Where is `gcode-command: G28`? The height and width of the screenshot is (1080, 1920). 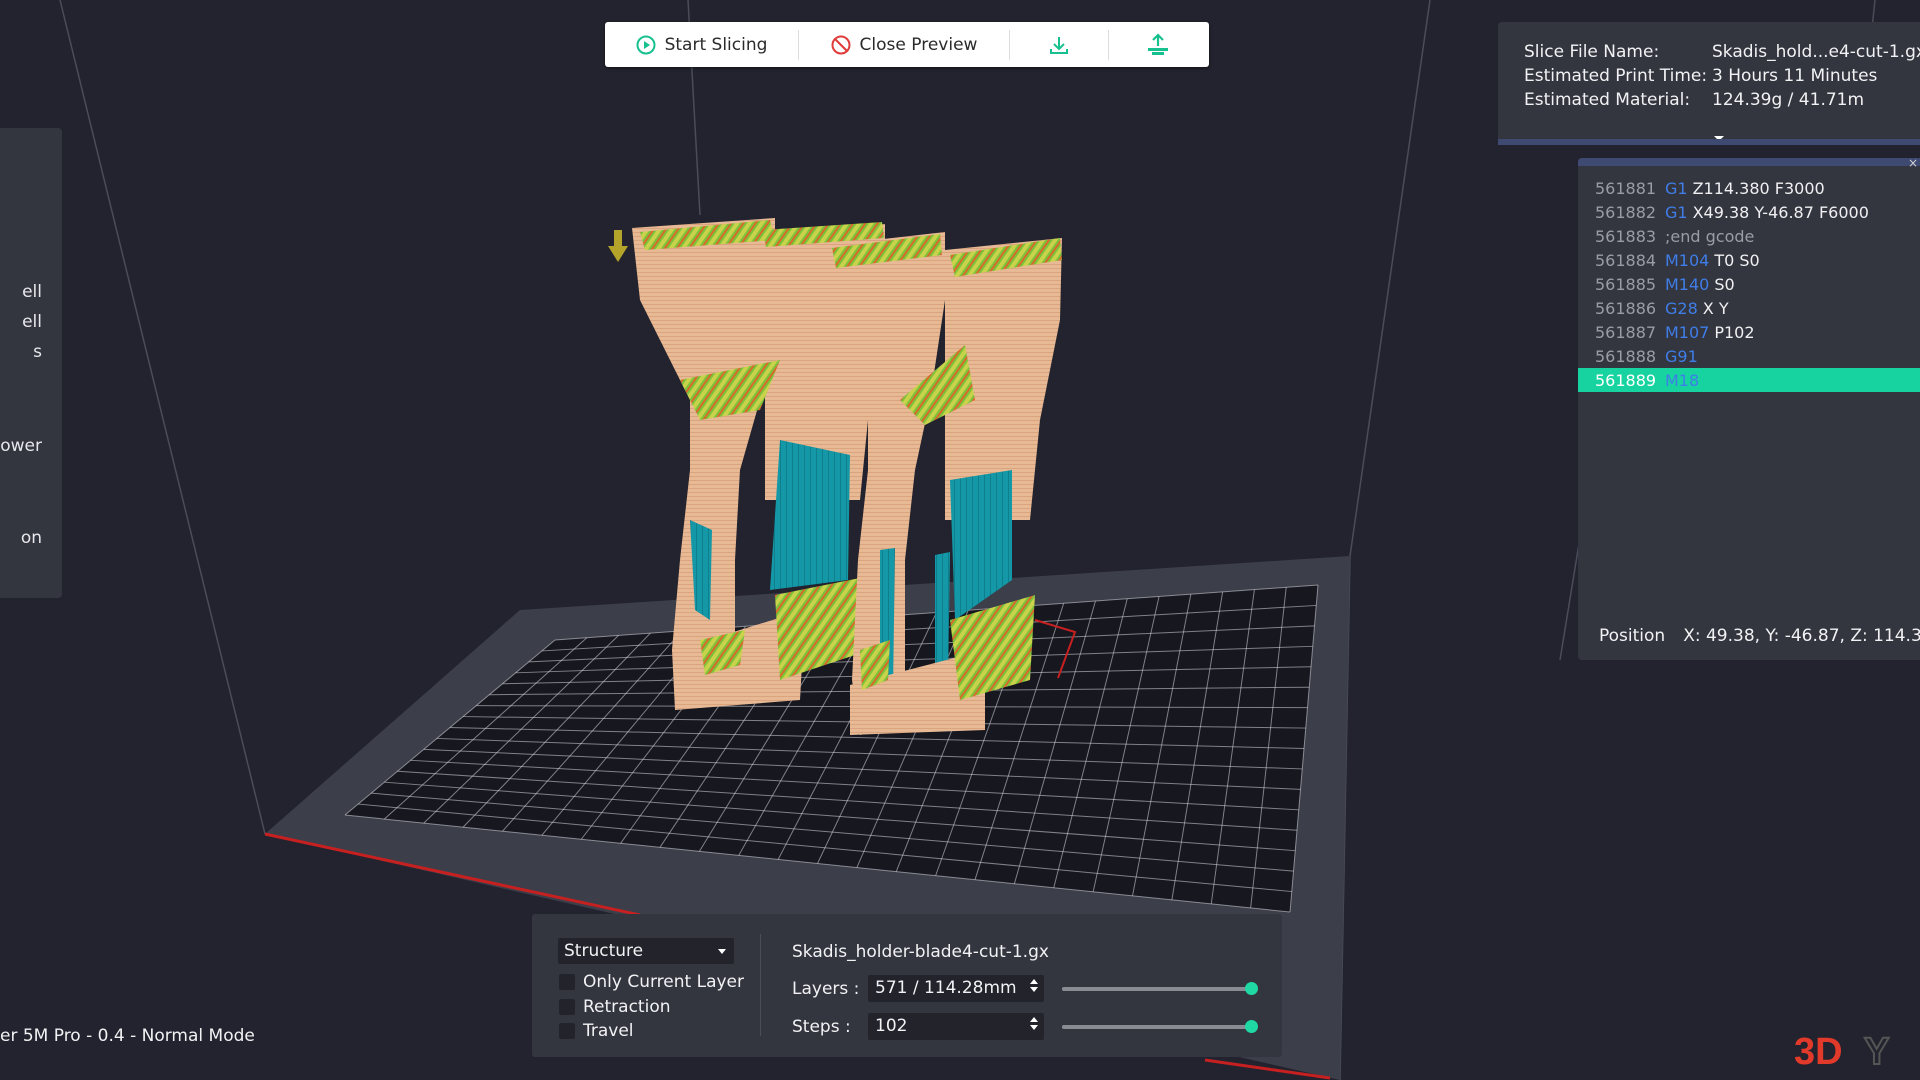
gcode-command: G28 is located at coordinates (1681, 308).